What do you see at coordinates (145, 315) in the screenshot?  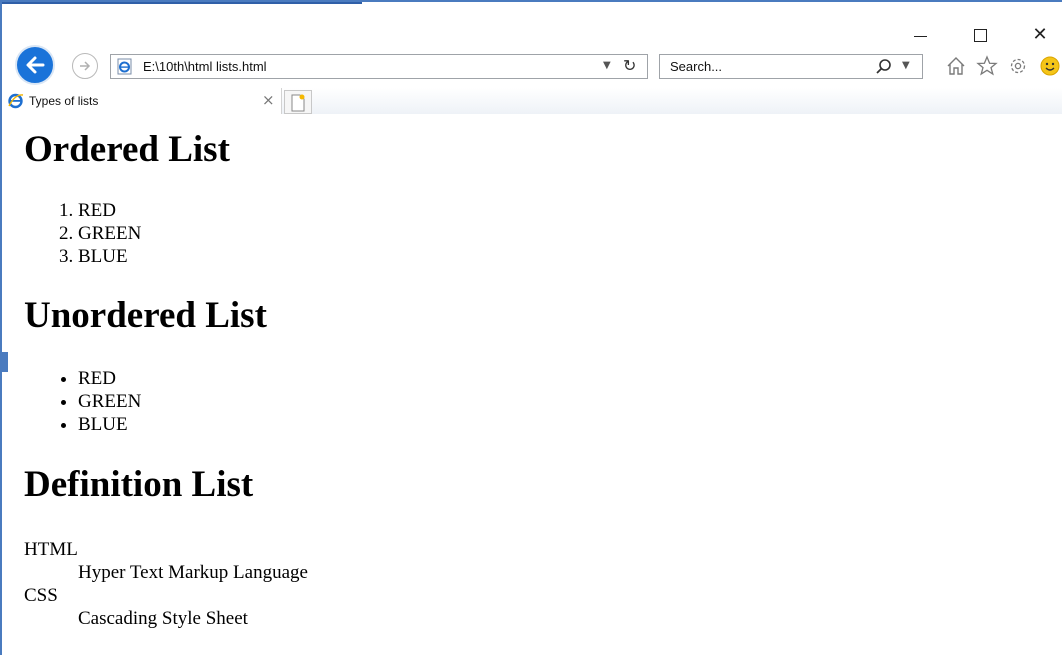 I see `unordered-list-heading: Unordered List` at bounding box center [145, 315].